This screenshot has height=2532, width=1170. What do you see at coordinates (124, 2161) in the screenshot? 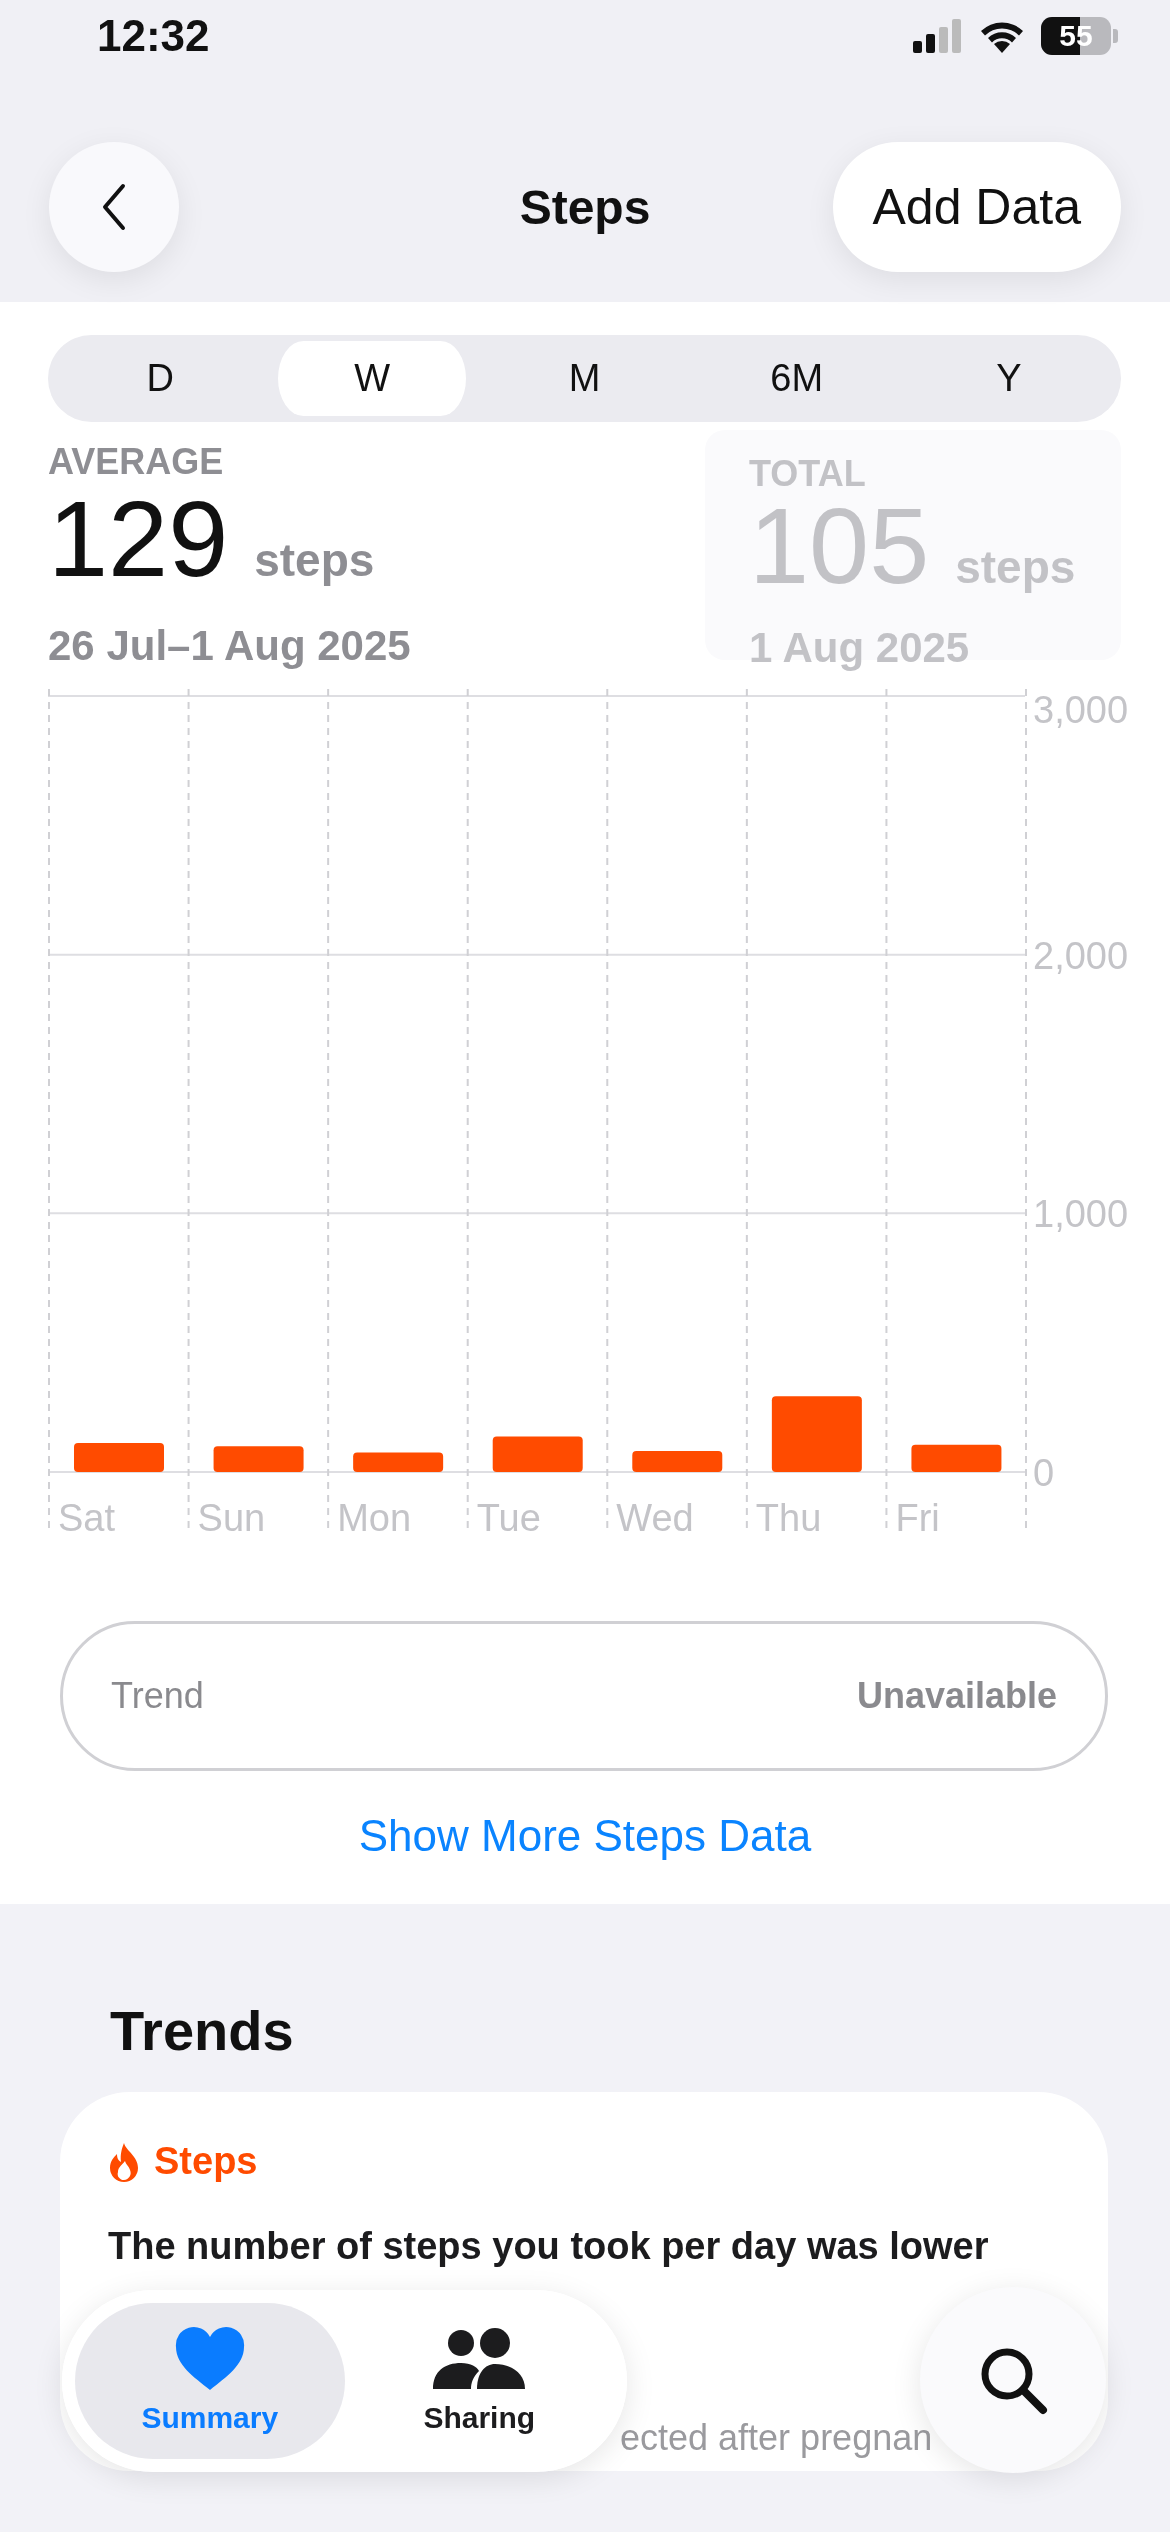
I see `flame-icon` at bounding box center [124, 2161].